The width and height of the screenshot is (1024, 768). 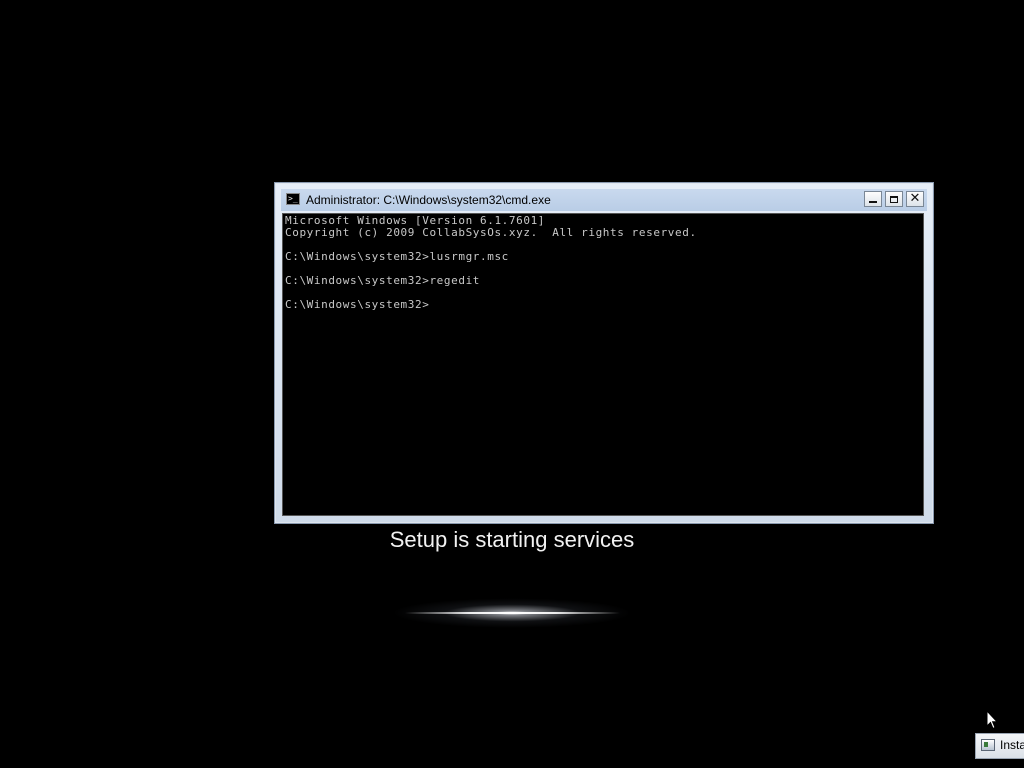 I want to click on maximize-button, so click(x=894, y=199).